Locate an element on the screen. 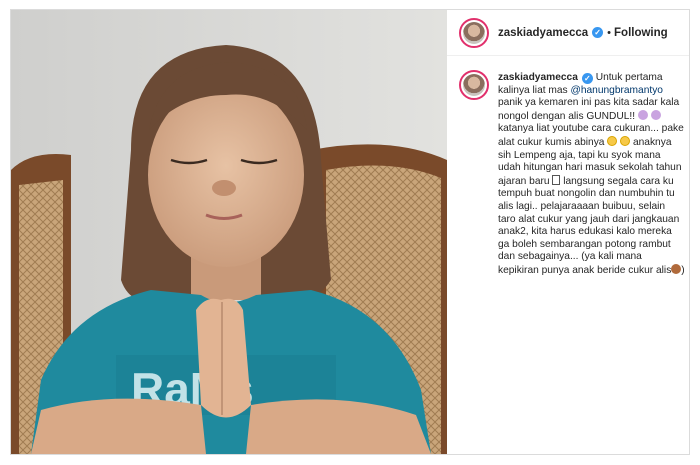  caption-avatar is located at coordinates (474, 85).